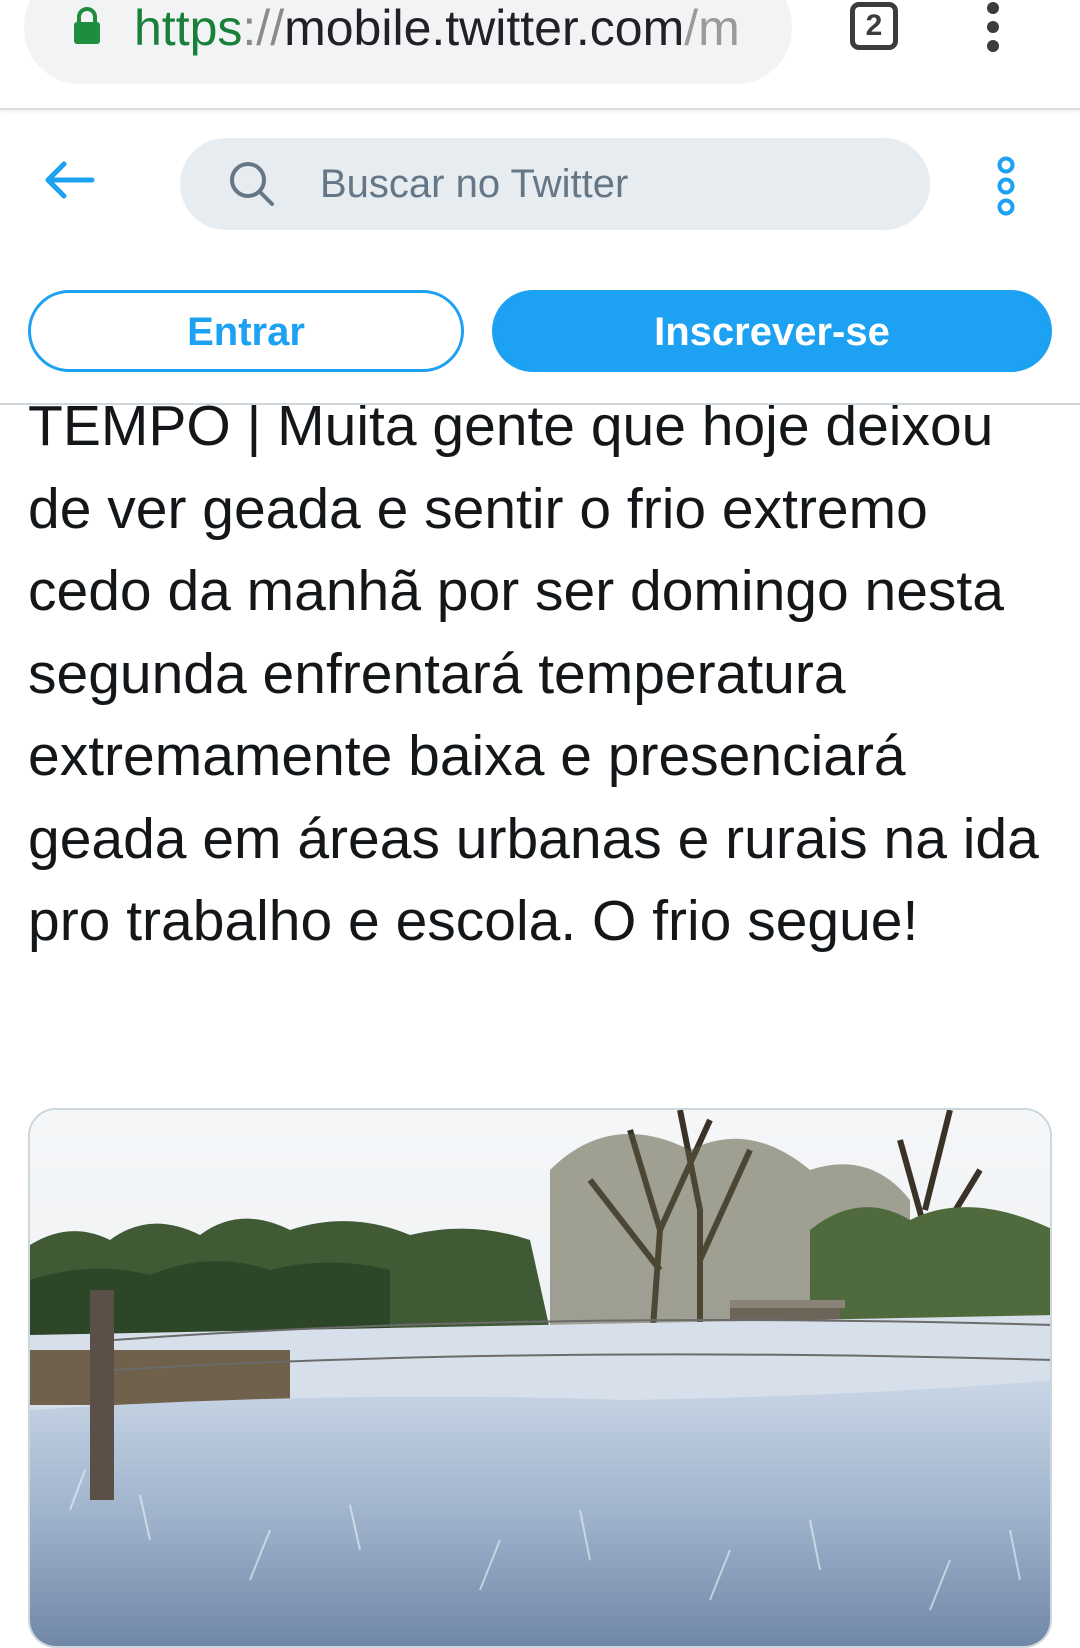 This screenshot has width=1080, height=1648. I want to click on address-bar: https://mobile.twitter.com/m, so click(408, 42).